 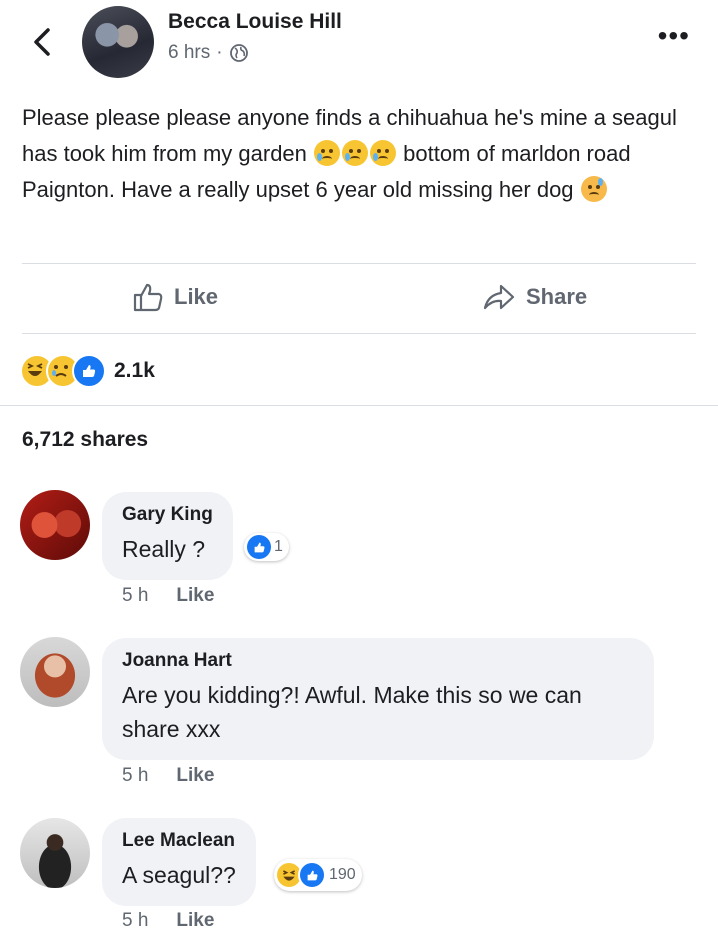 I want to click on share-button: Share, so click(x=534, y=297).